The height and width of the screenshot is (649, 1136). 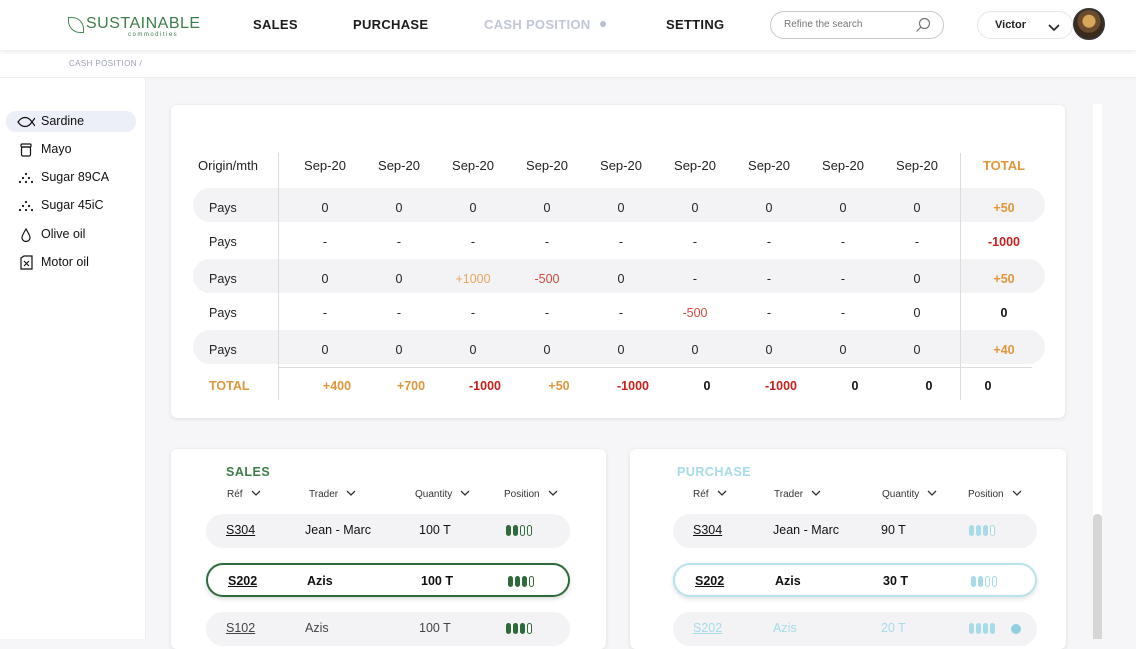 What do you see at coordinates (71, 234) in the screenshot?
I see `sidebar-item-olive-oil: Olive oil` at bounding box center [71, 234].